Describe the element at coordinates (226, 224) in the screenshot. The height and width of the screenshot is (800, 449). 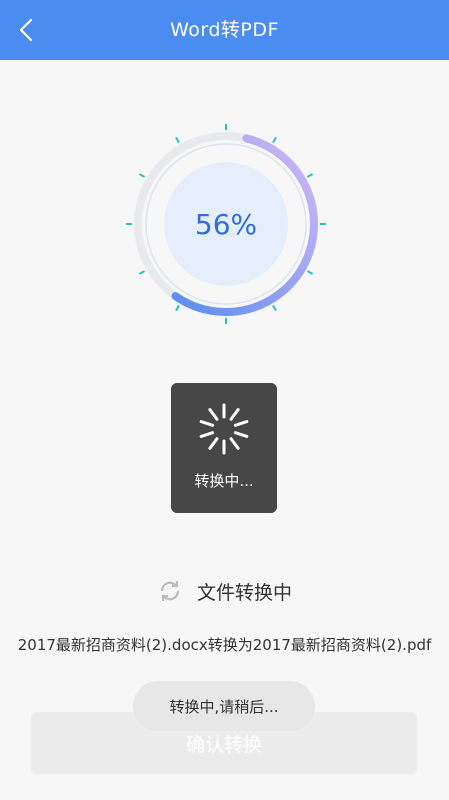
I see `progress-percent: 56%` at that location.